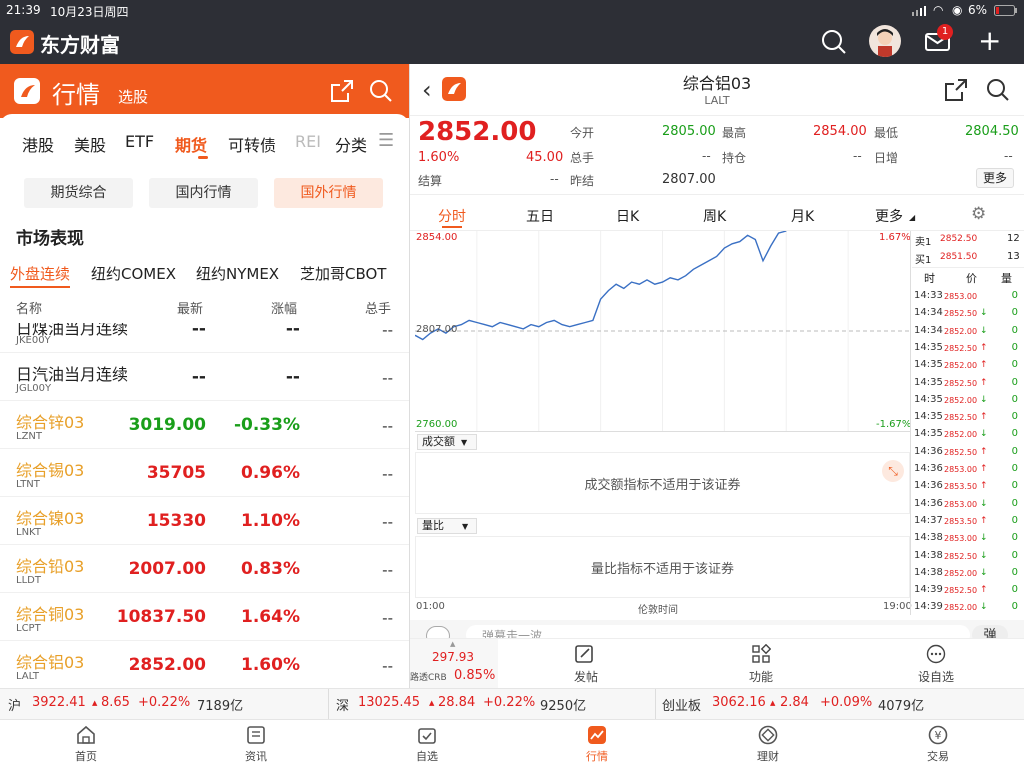 The width and height of the screenshot is (1024, 770). Describe the element at coordinates (512, 42) in the screenshot. I see `app-header: 东方财富 1 +` at that location.